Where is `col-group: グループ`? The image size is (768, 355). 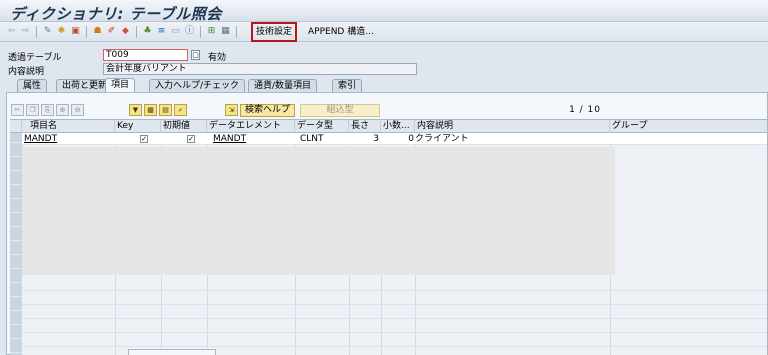
col-group: グループ is located at coordinates (688, 126).